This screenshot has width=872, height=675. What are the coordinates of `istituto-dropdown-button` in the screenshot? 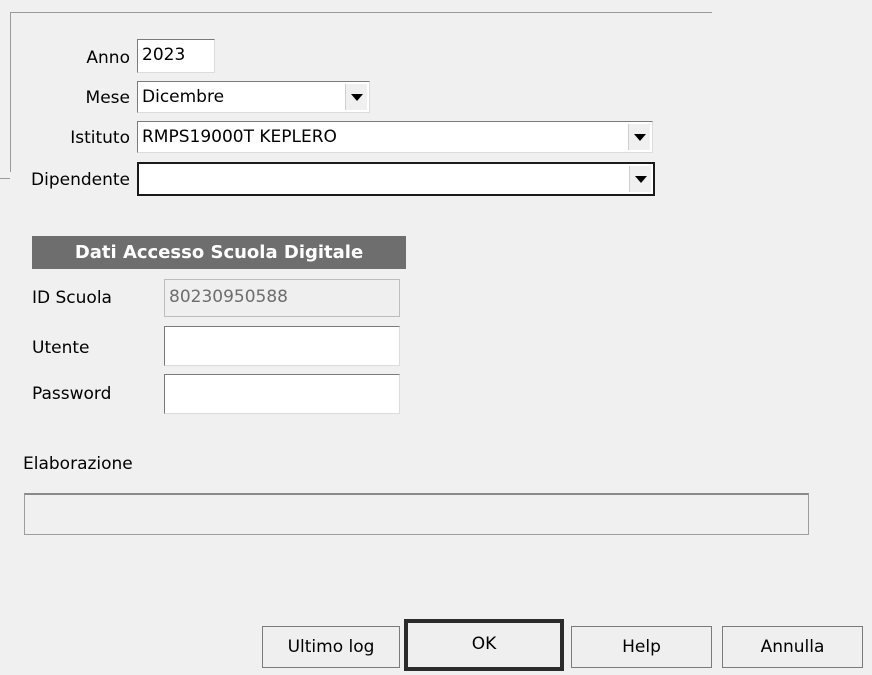 It's located at (639, 137).